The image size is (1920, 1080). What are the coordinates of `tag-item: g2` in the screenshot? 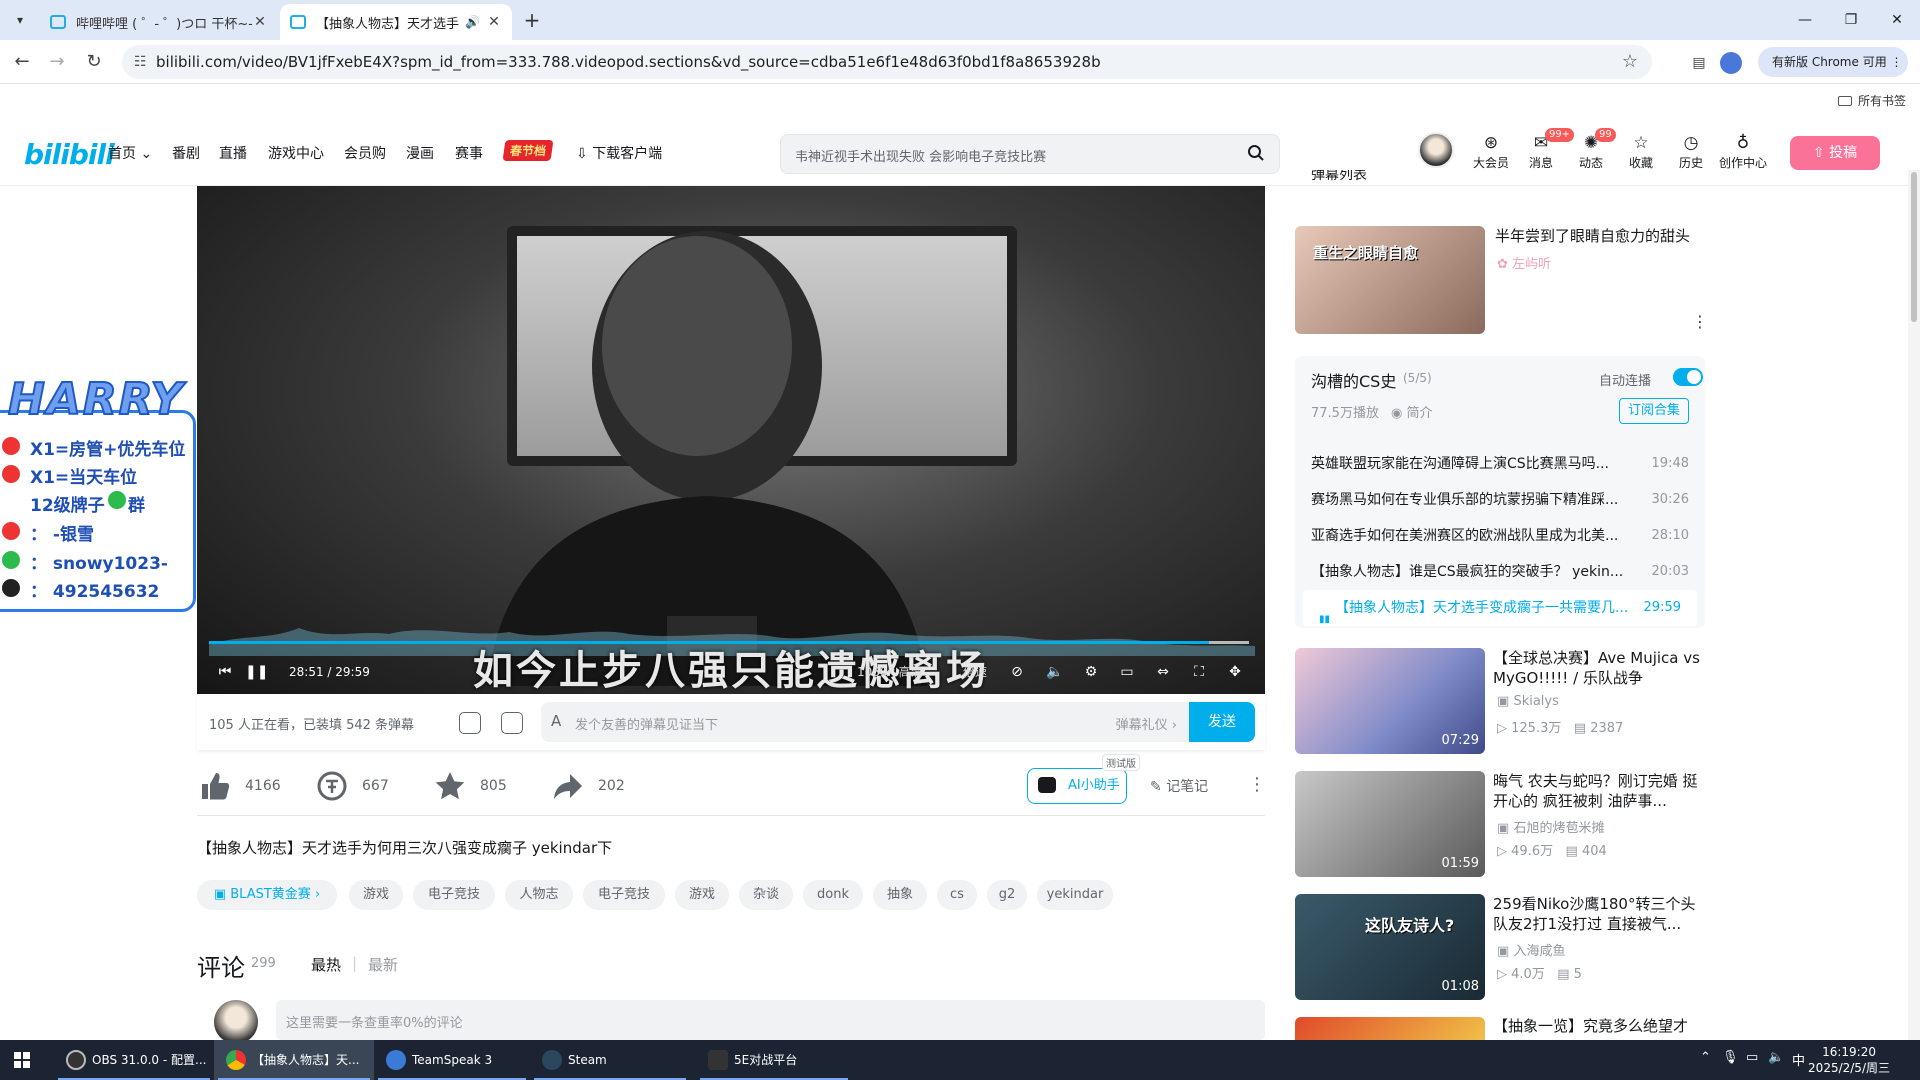 It's located at (1007, 895).